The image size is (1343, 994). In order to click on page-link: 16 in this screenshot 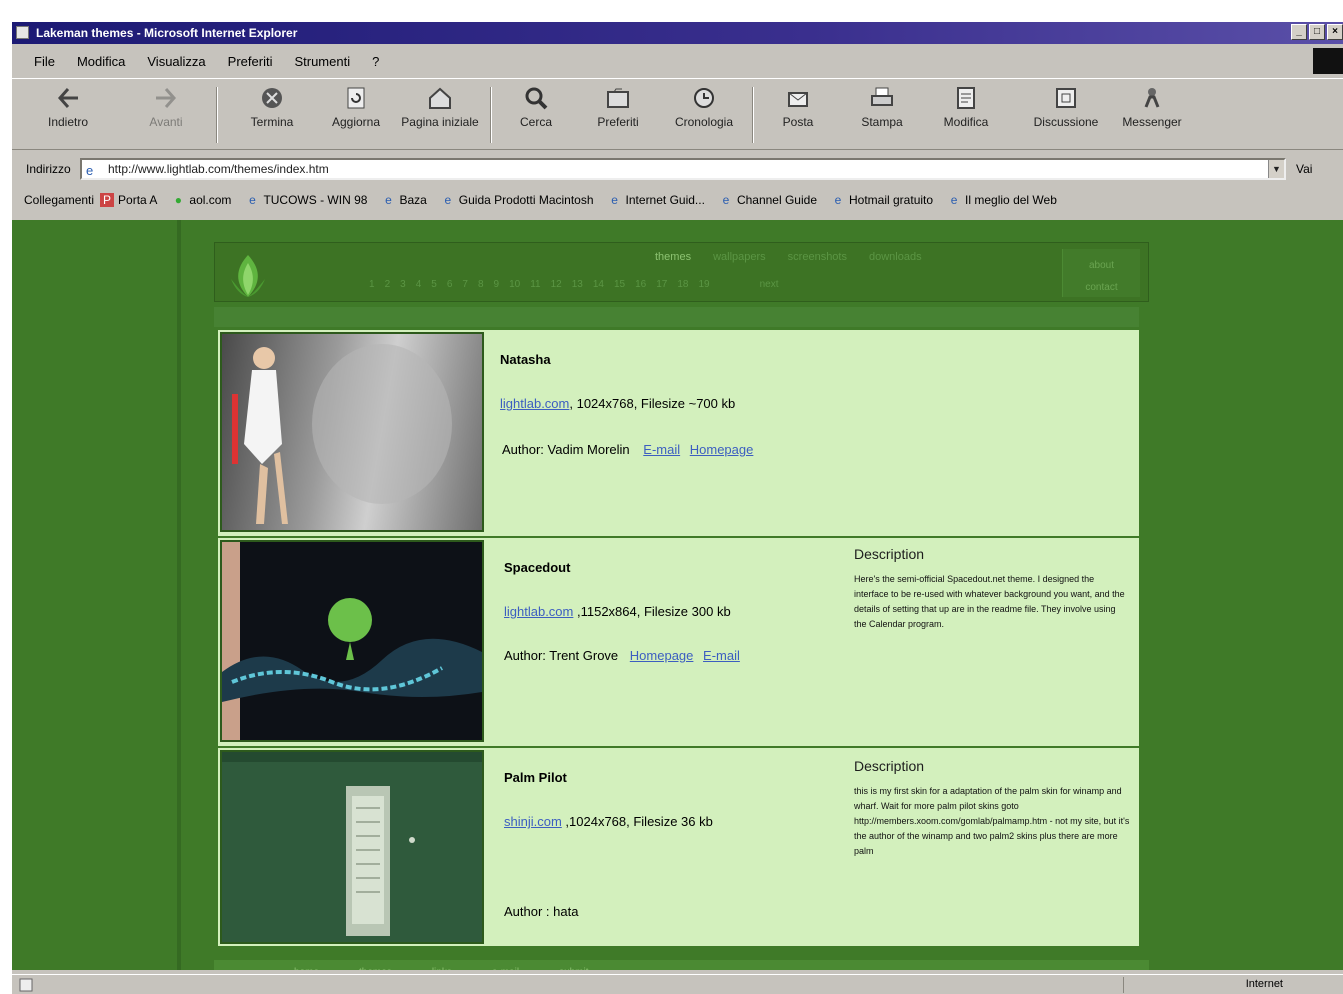, I will do `click(640, 284)`.